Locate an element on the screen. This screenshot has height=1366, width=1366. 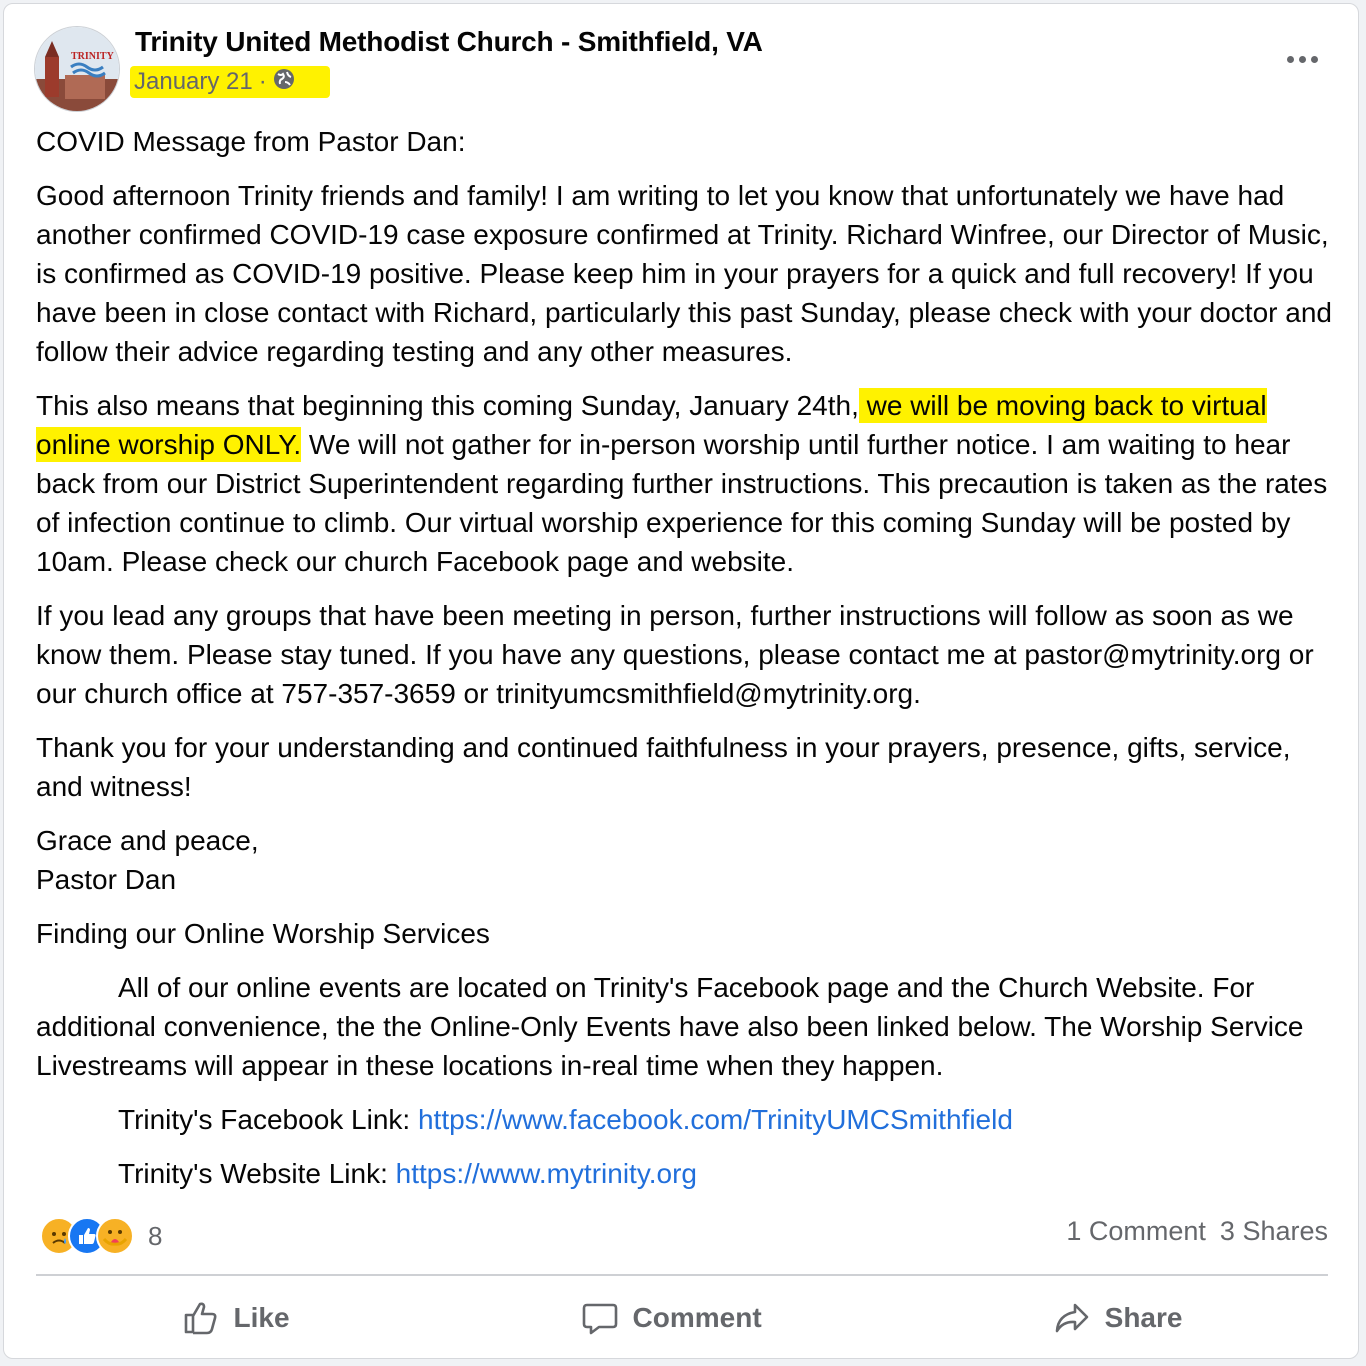
reactions-summary: 8 is located at coordinates (101, 1236).